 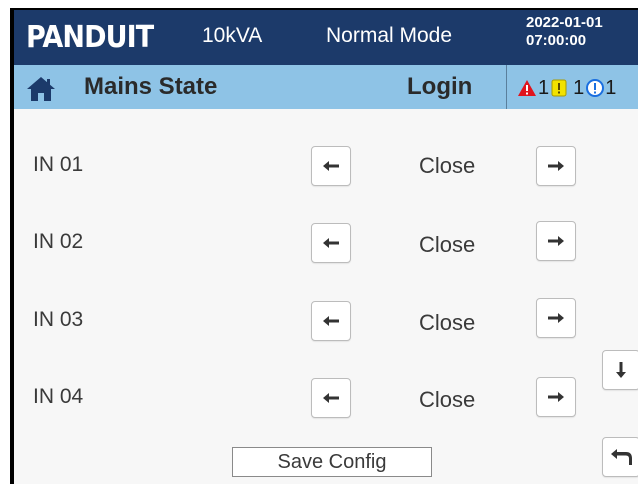 What do you see at coordinates (527, 88) in the screenshot?
I see `critical-alarm-icon` at bounding box center [527, 88].